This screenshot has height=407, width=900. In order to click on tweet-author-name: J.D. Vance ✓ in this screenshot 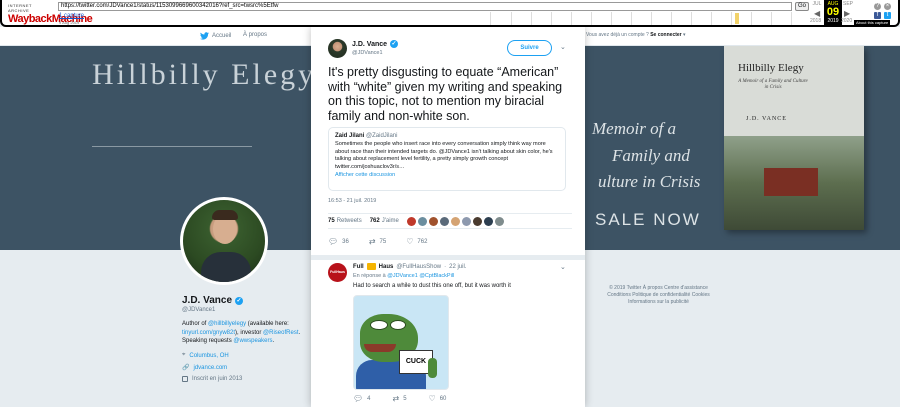, I will do `click(375, 44)`.